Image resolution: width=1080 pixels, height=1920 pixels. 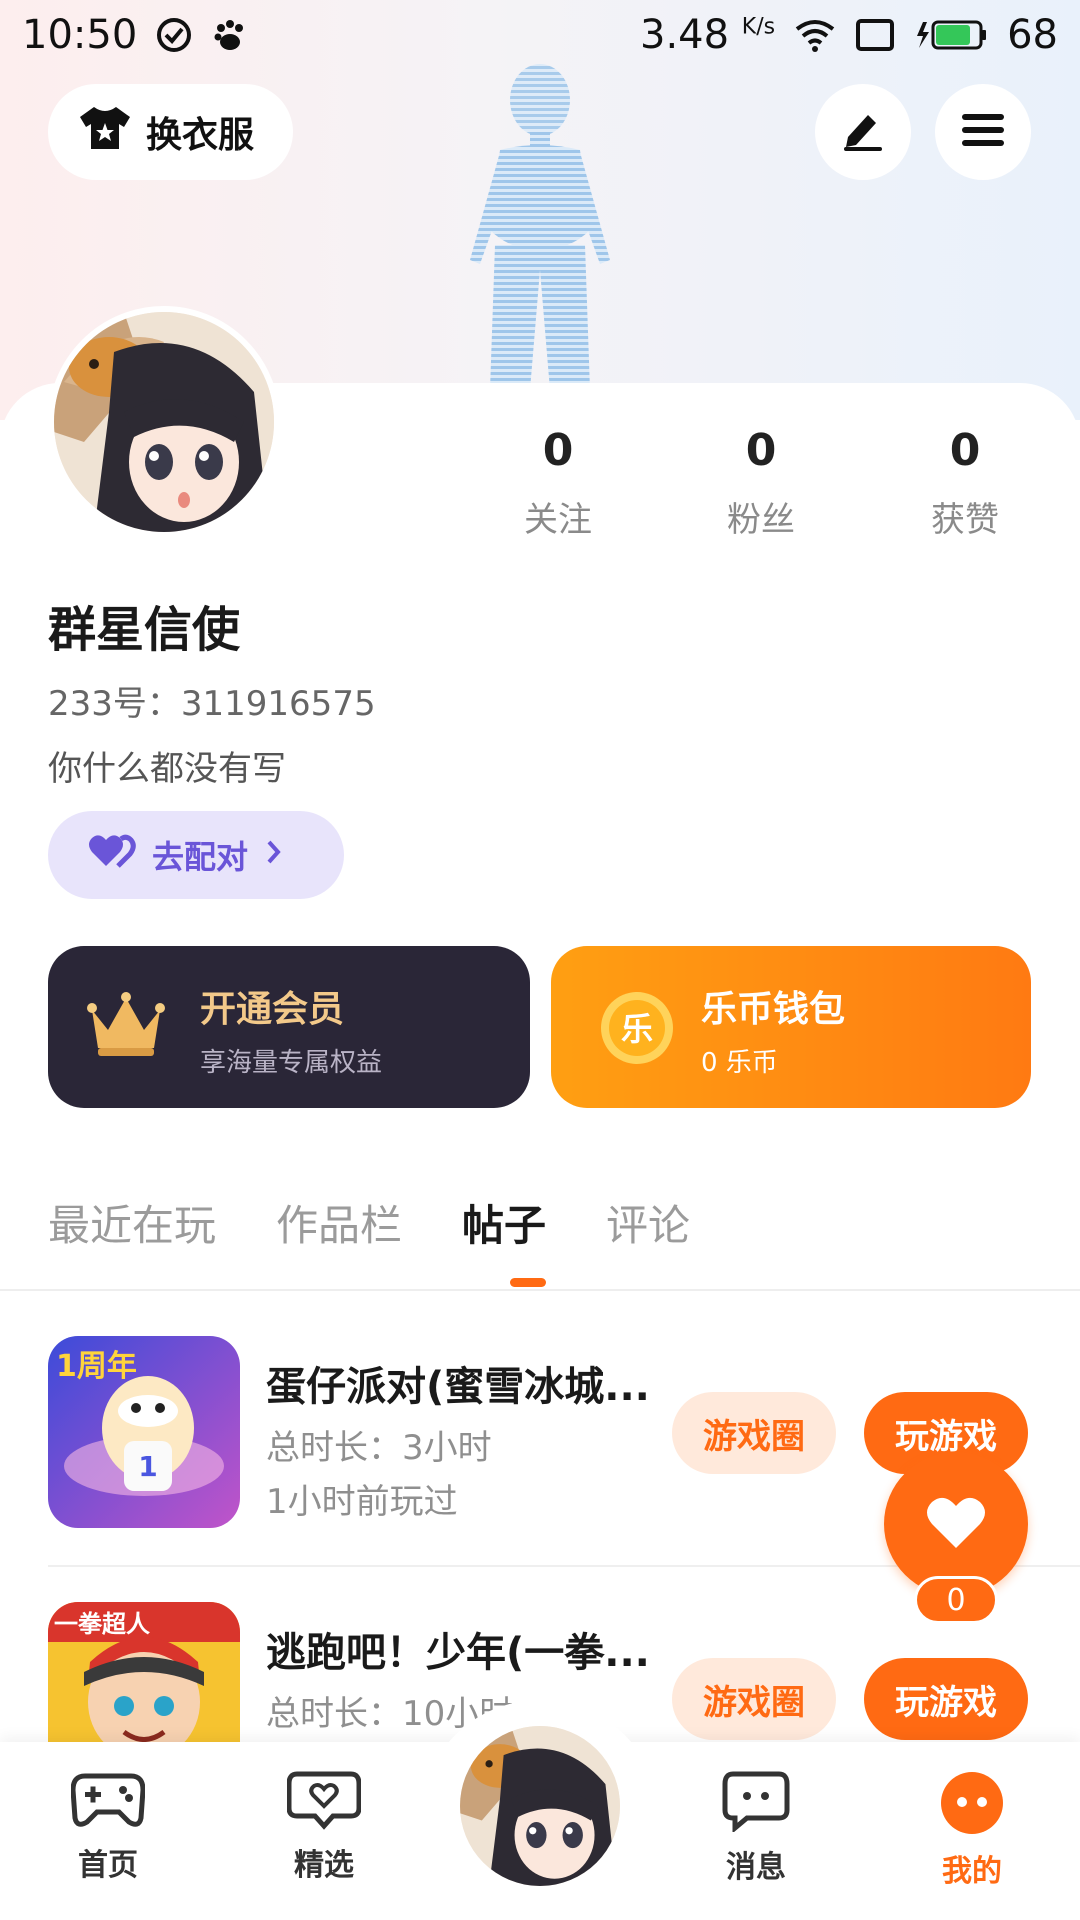 I want to click on double-heart-icon, so click(x=112, y=855).